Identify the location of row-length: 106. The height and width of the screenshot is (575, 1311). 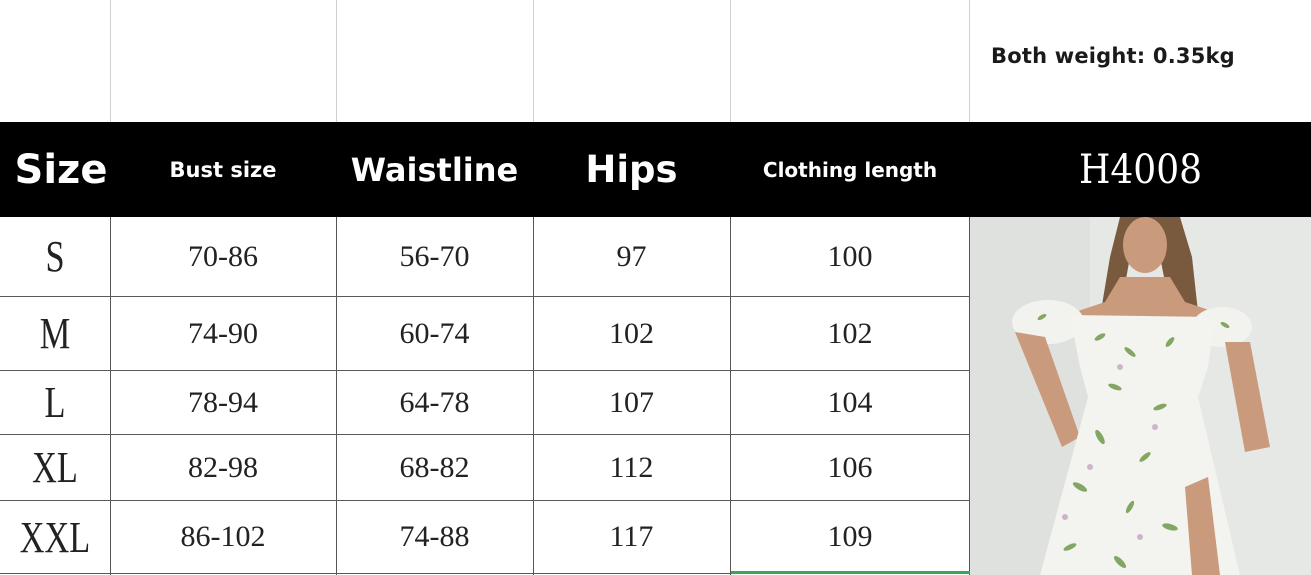
(850, 467).